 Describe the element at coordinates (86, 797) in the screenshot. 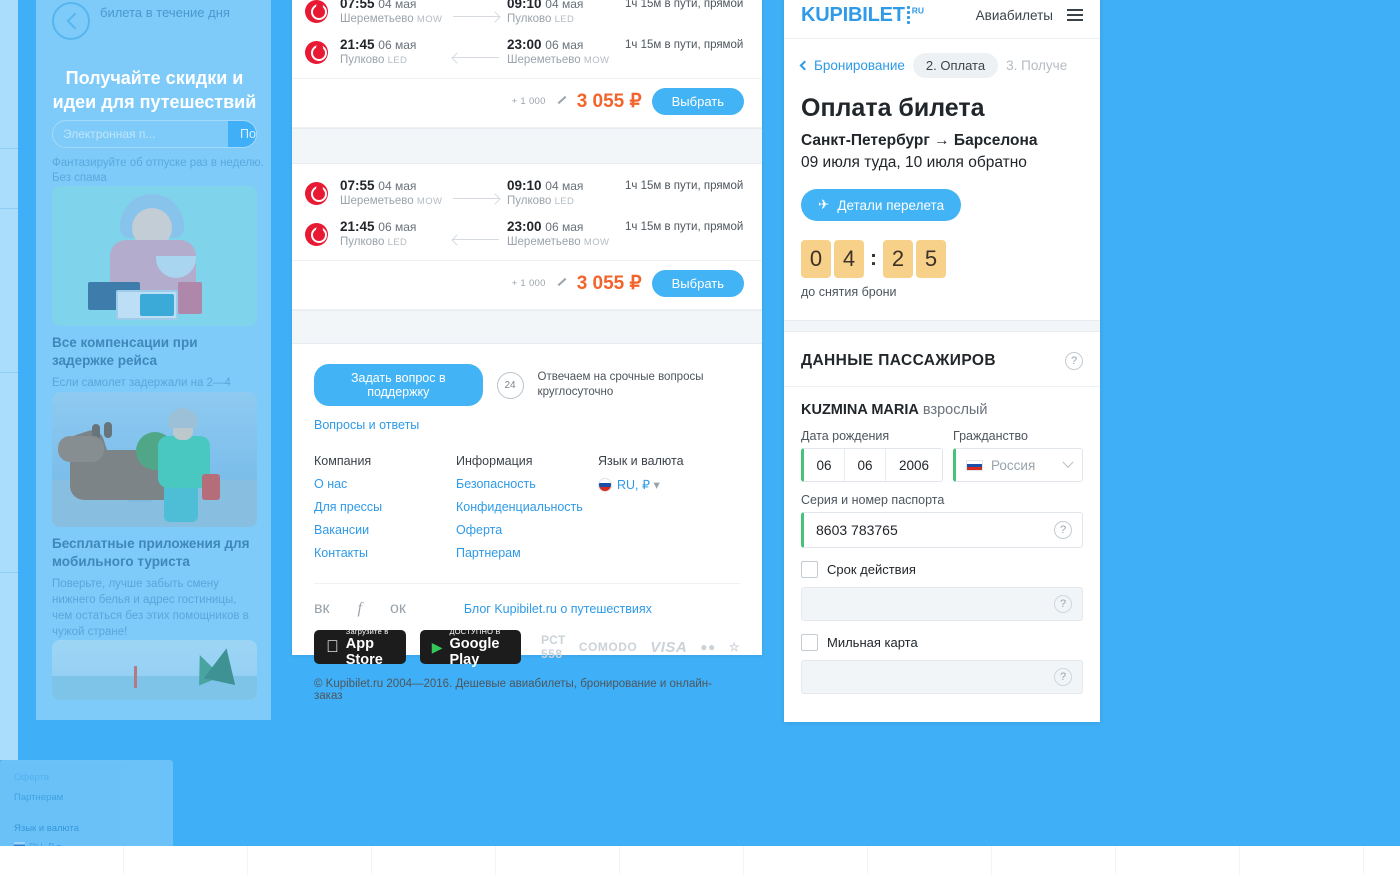

I see `mini-link-partners: Партнерам` at that location.